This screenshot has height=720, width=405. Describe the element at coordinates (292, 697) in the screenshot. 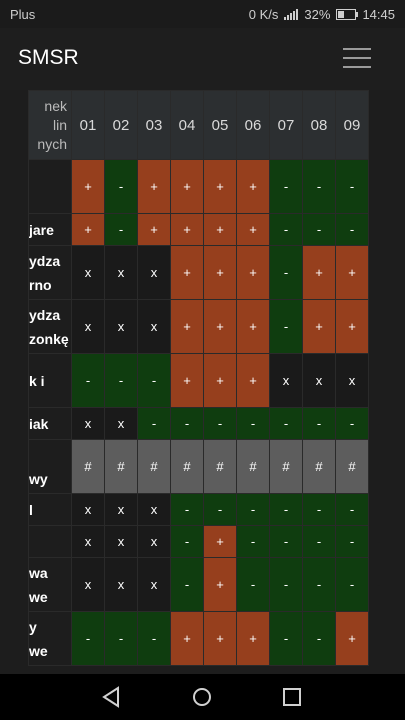

I see `recents-icon` at that location.